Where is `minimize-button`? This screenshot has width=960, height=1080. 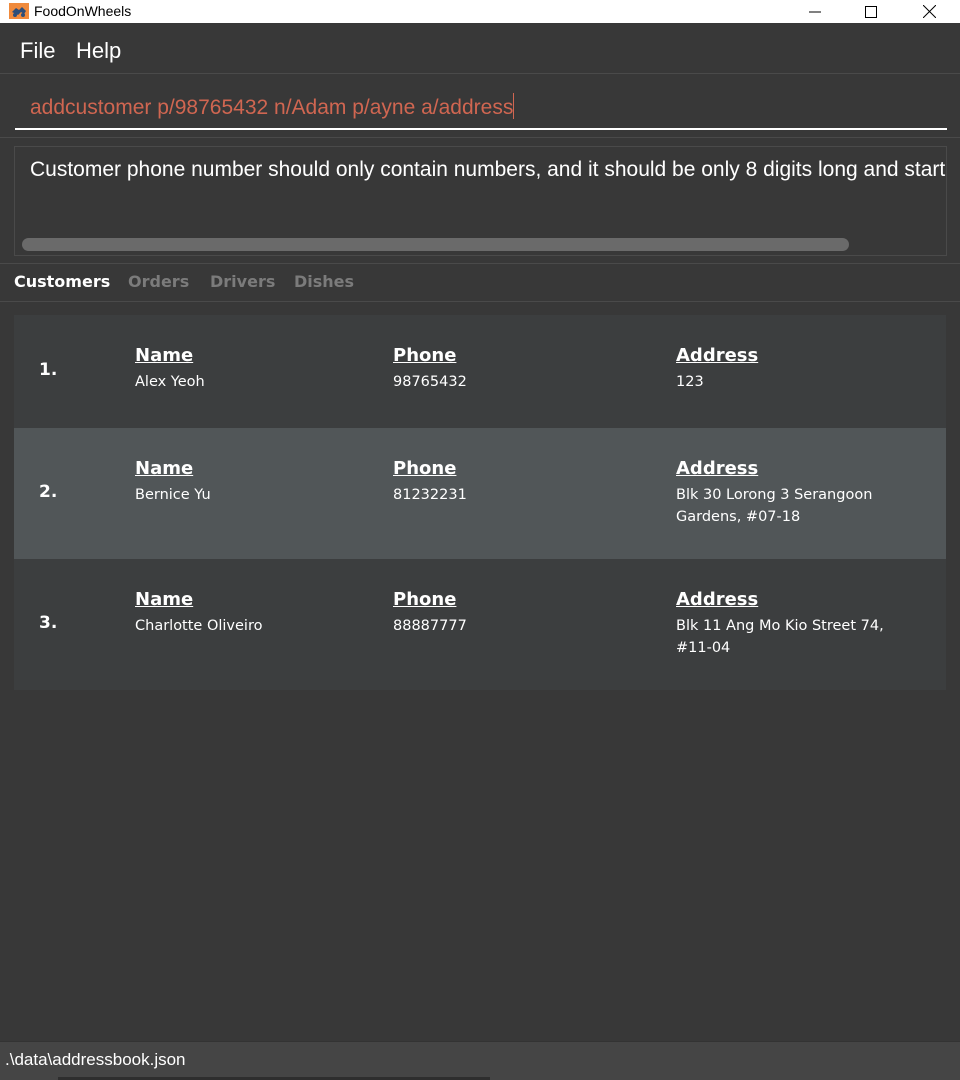 minimize-button is located at coordinates (815, 11).